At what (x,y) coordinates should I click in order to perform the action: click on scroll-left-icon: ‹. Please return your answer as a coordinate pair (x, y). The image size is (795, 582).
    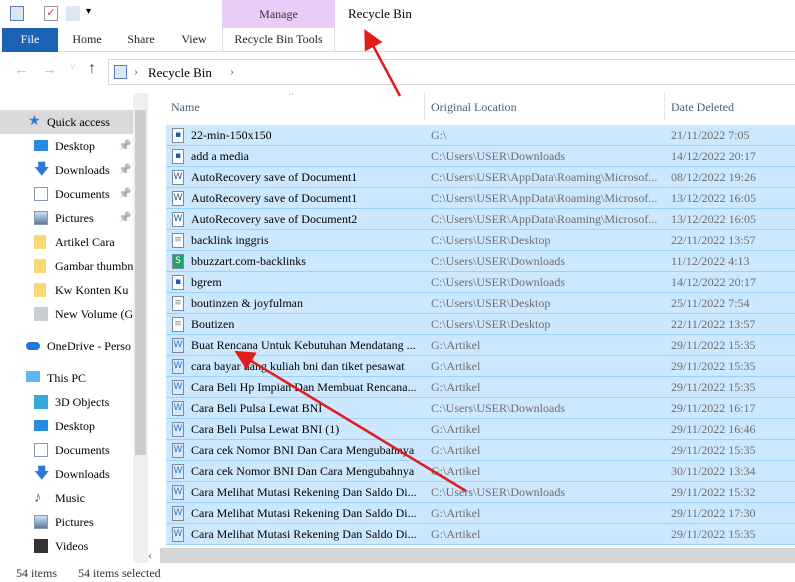
    Looking at the image, I should click on (150, 555).